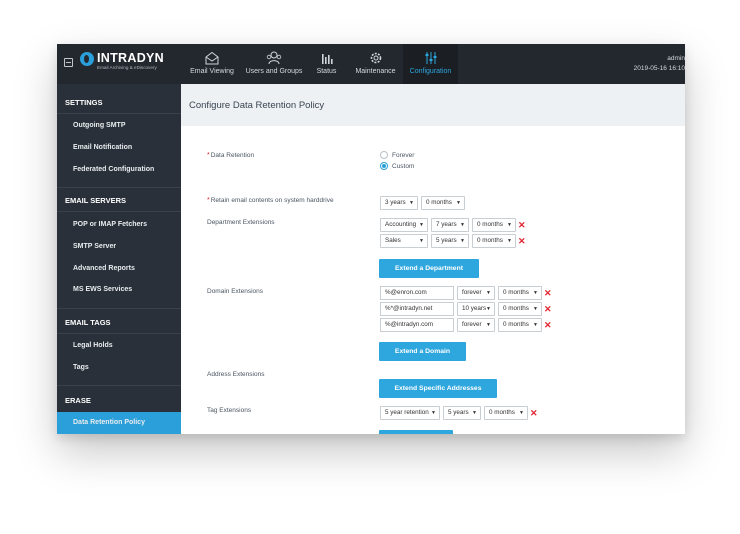 This screenshot has height=534, width=740. I want to click on current-datetime: 2019-05-16 16:10, so click(659, 68).